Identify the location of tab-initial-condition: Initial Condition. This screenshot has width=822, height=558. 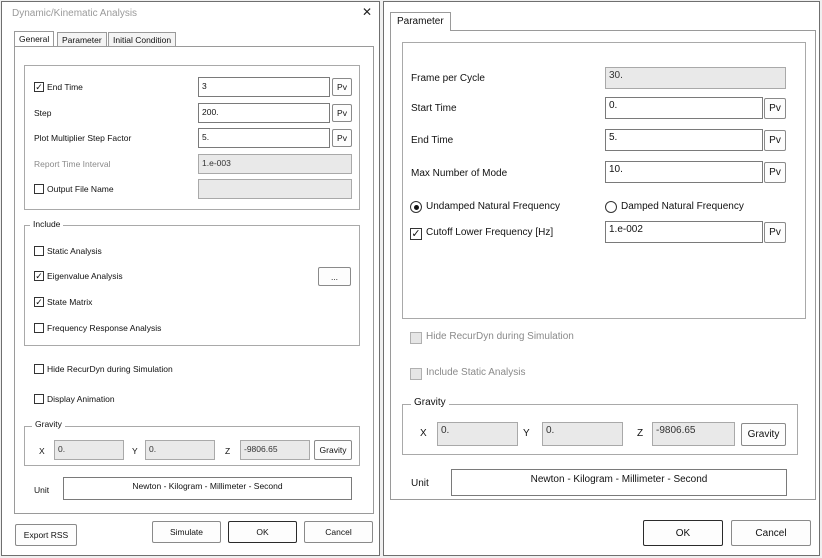
(142, 39).